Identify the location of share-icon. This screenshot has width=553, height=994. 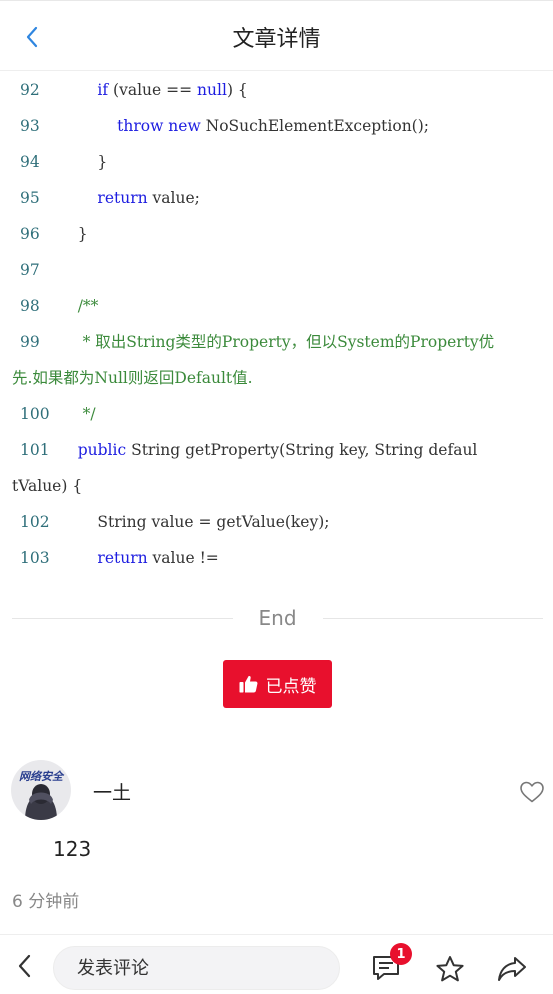
(512, 969).